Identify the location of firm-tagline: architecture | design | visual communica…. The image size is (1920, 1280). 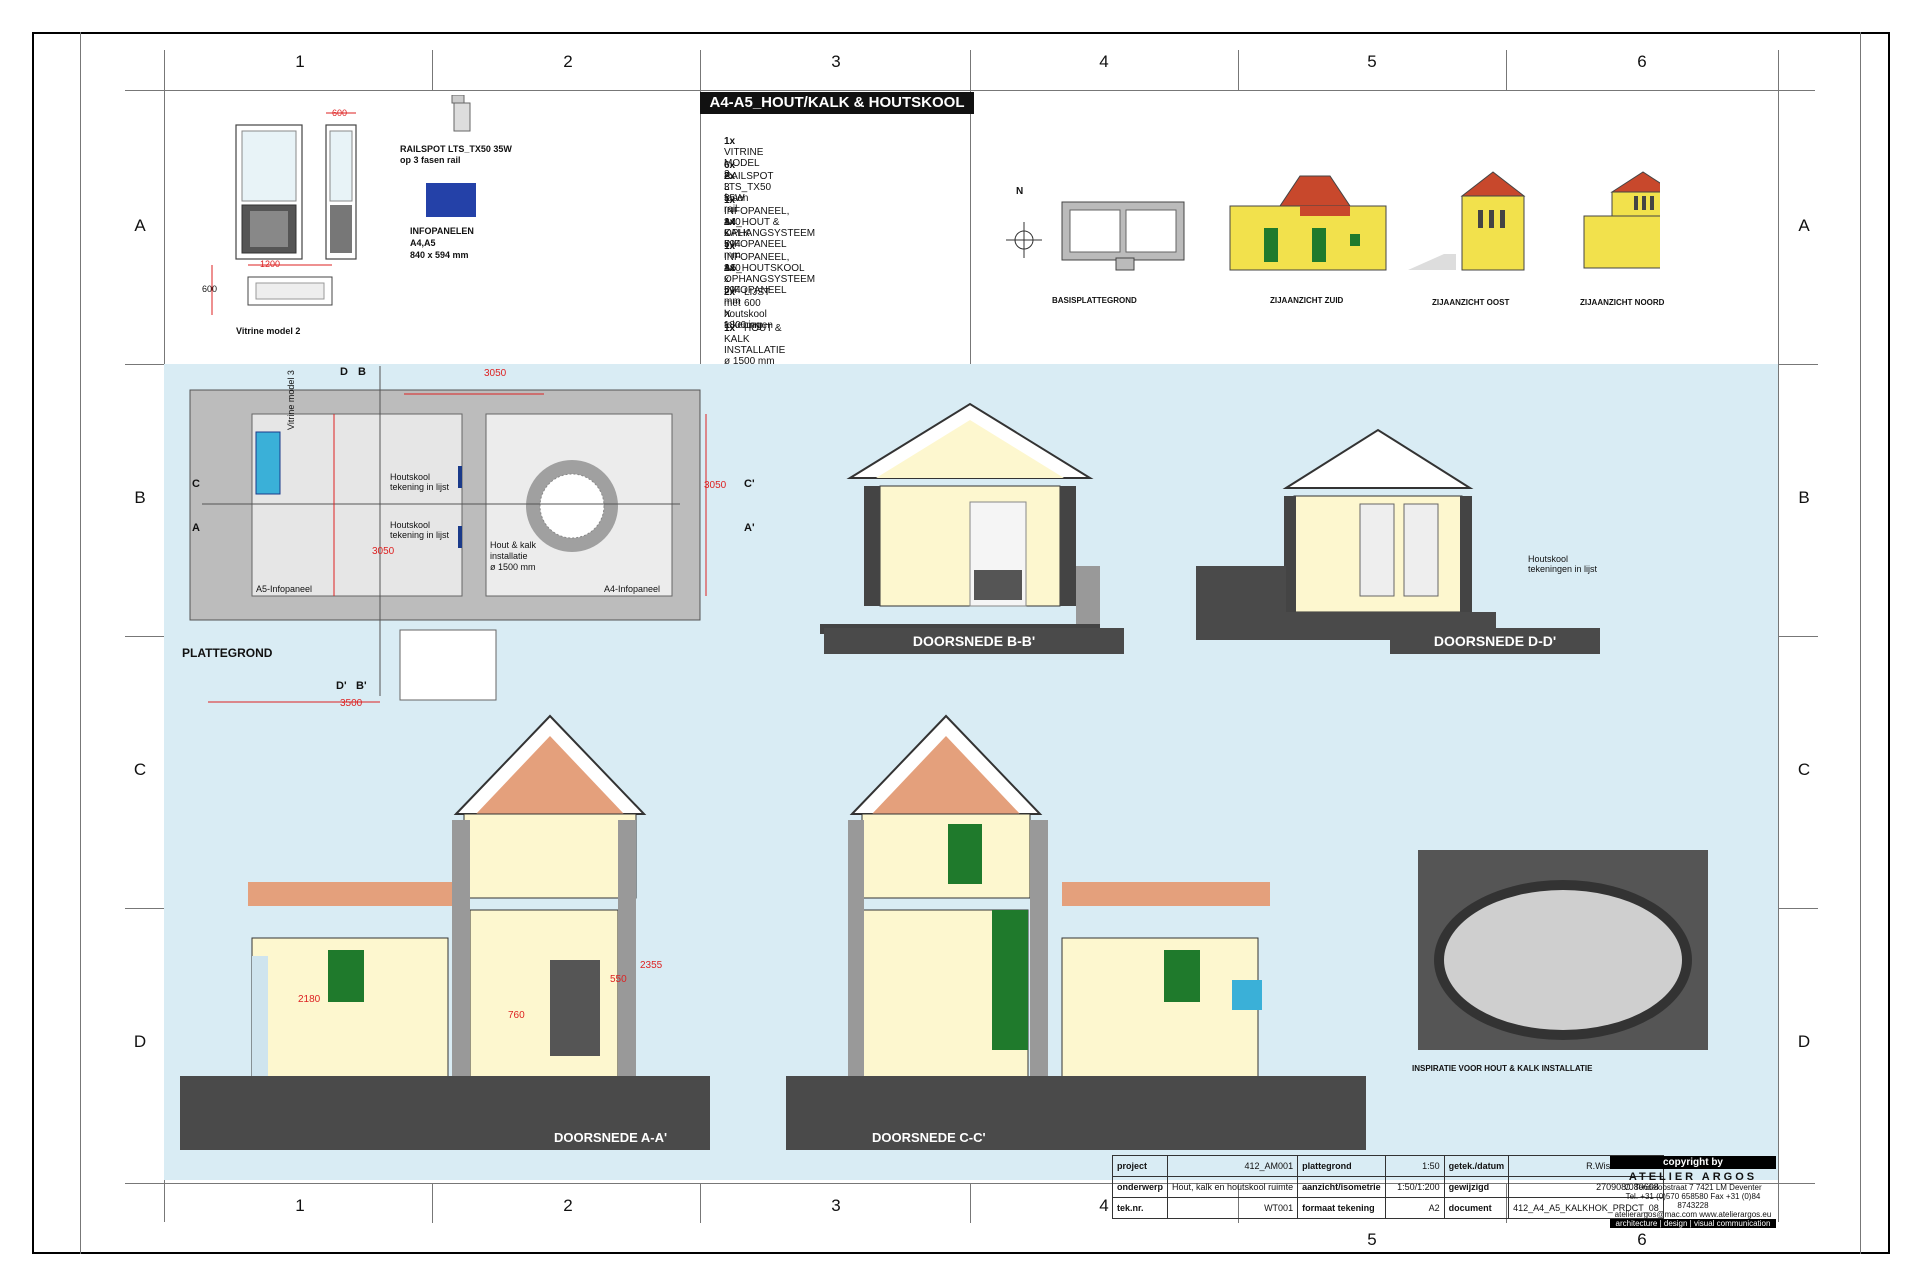
(1693, 1223).